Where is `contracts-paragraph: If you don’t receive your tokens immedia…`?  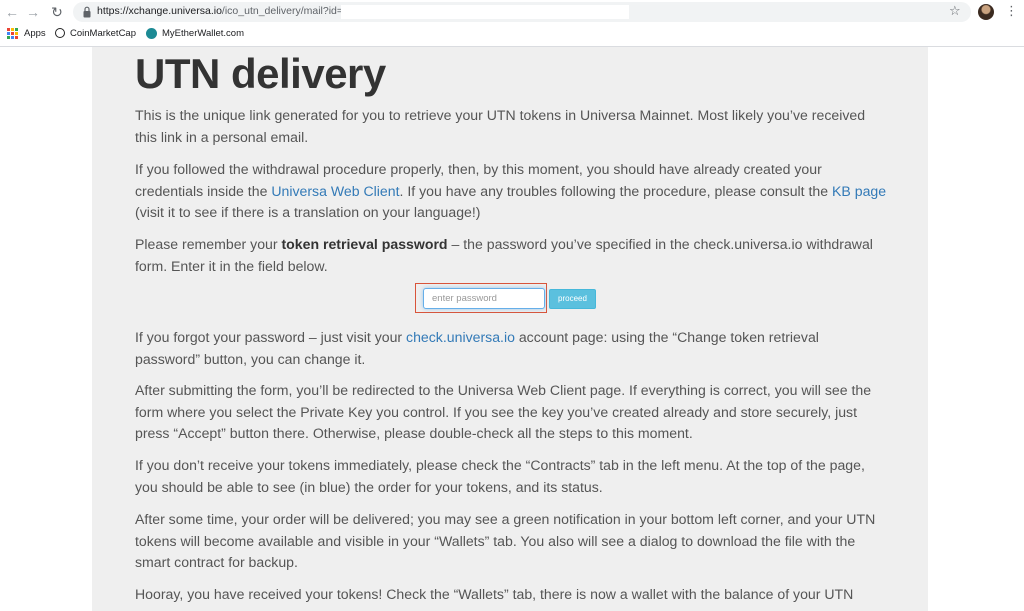
contracts-paragraph: If you don’t receive your tokens immedia… is located at coordinates (500, 476).